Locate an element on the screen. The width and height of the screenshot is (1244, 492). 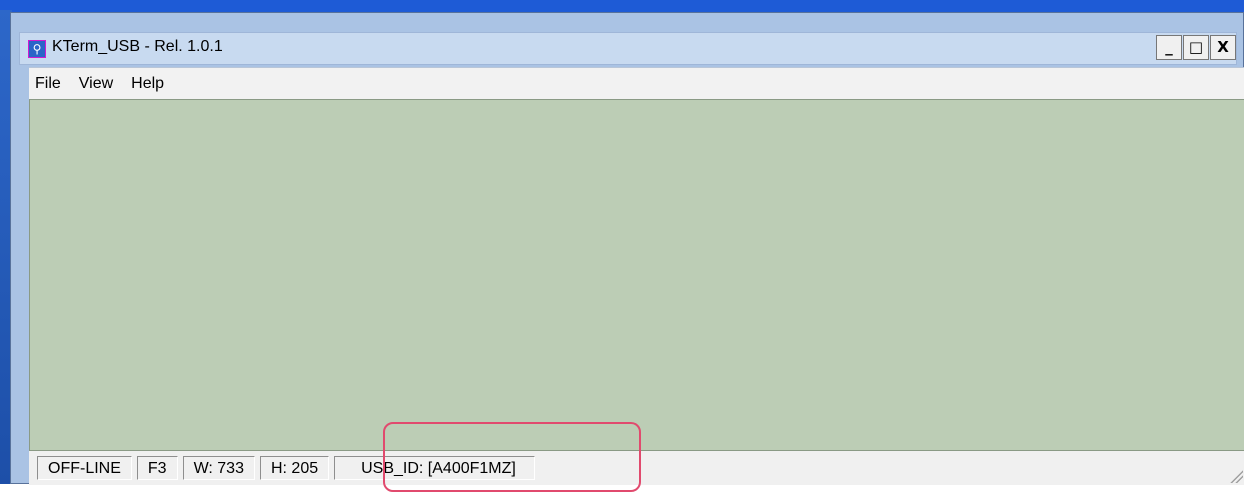
title-bar: ⚲ KTerm_USB - Rel. 1.0.1 _ □ X is located at coordinates (629, 42).